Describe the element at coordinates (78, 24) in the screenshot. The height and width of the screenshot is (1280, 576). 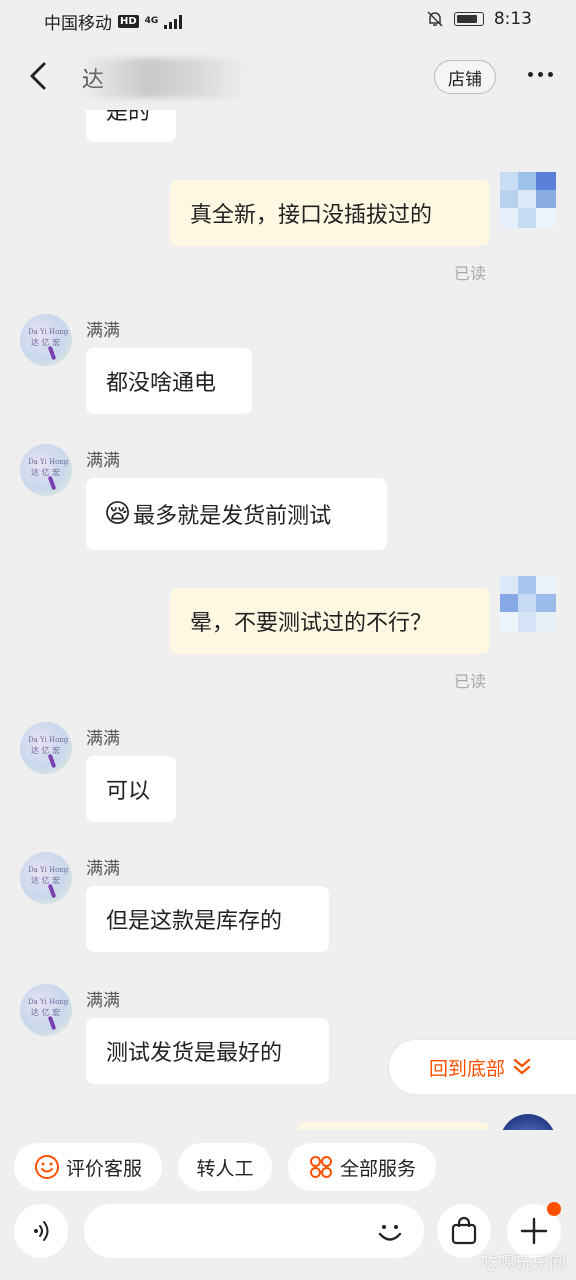
I see `carrier-label: 中国移动` at that location.